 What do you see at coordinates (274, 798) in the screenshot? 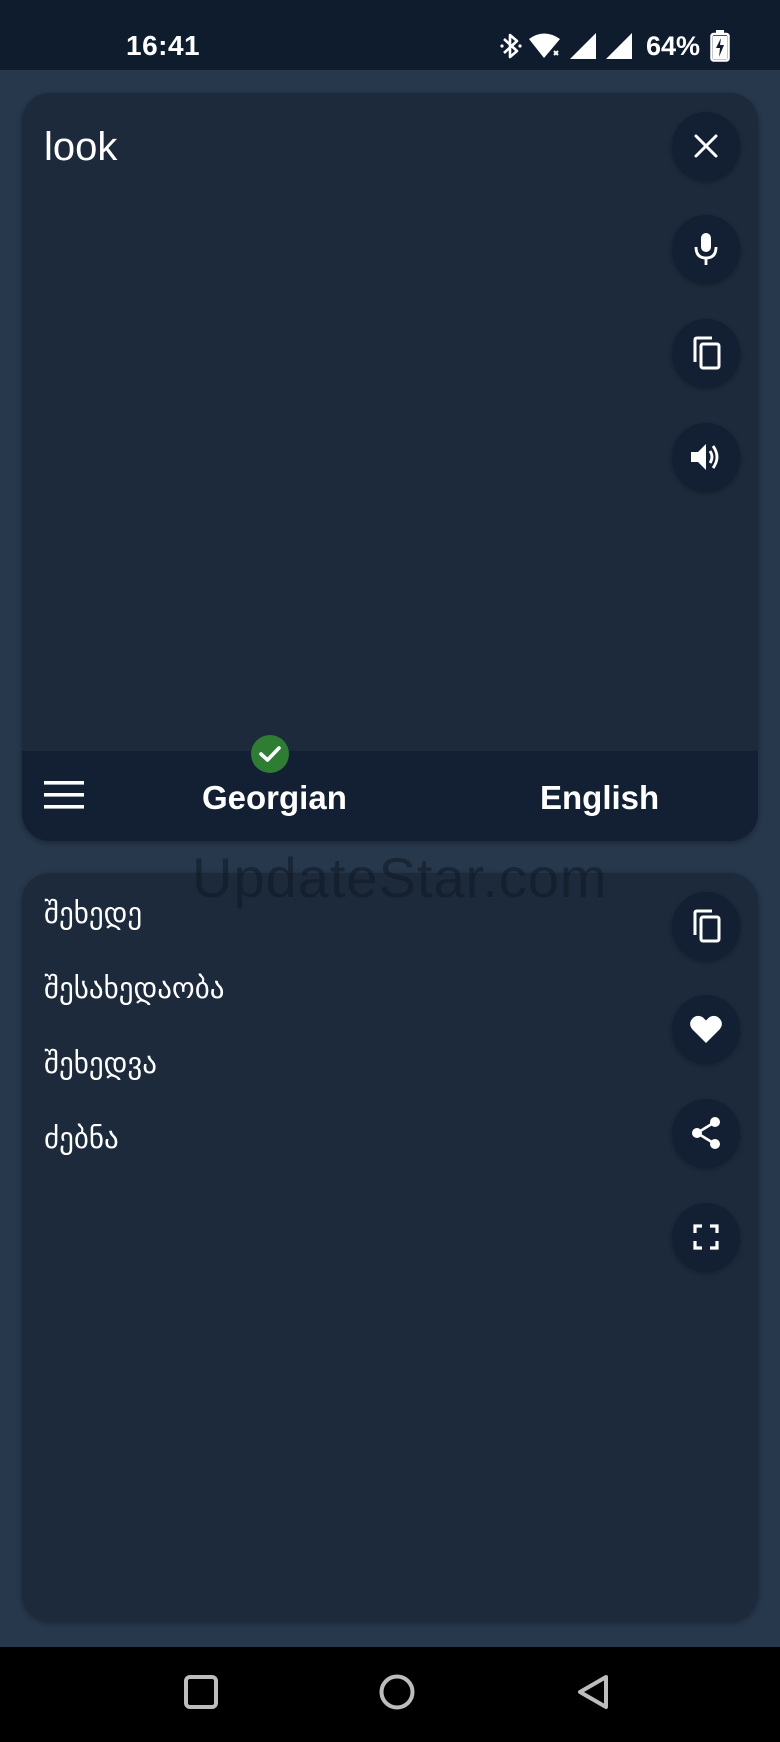
I see `source-language-button: Georgian` at bounding box center [274, 798].